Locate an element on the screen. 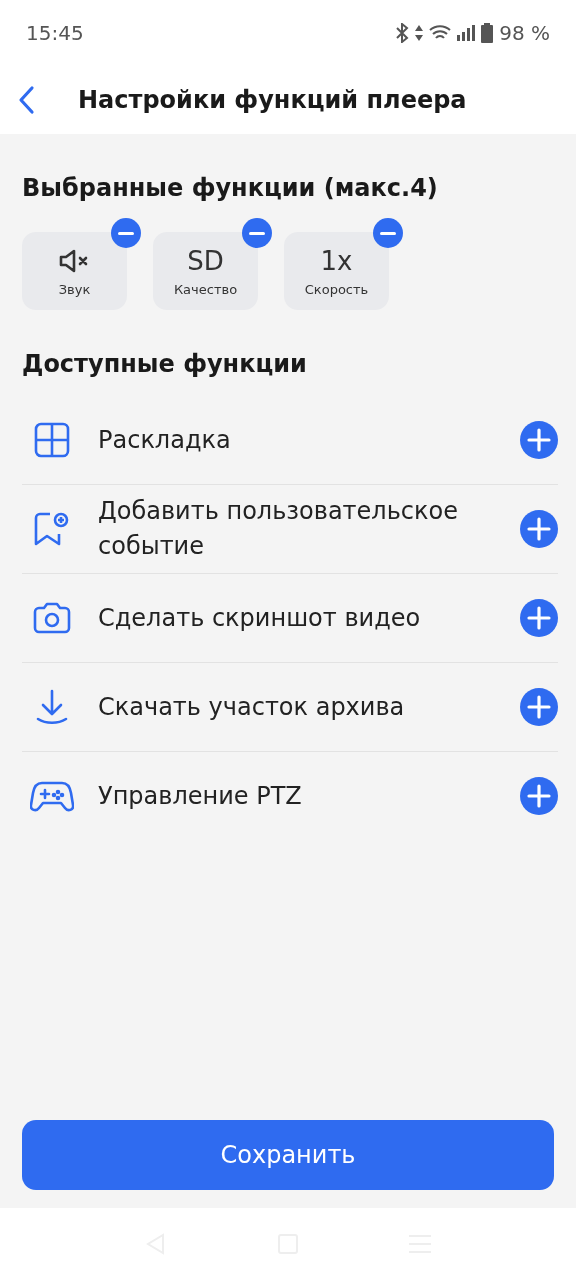 The height and width of the screenshot is (1280, 576). feature-label: Раскладка is located at coordinates (165, 440).